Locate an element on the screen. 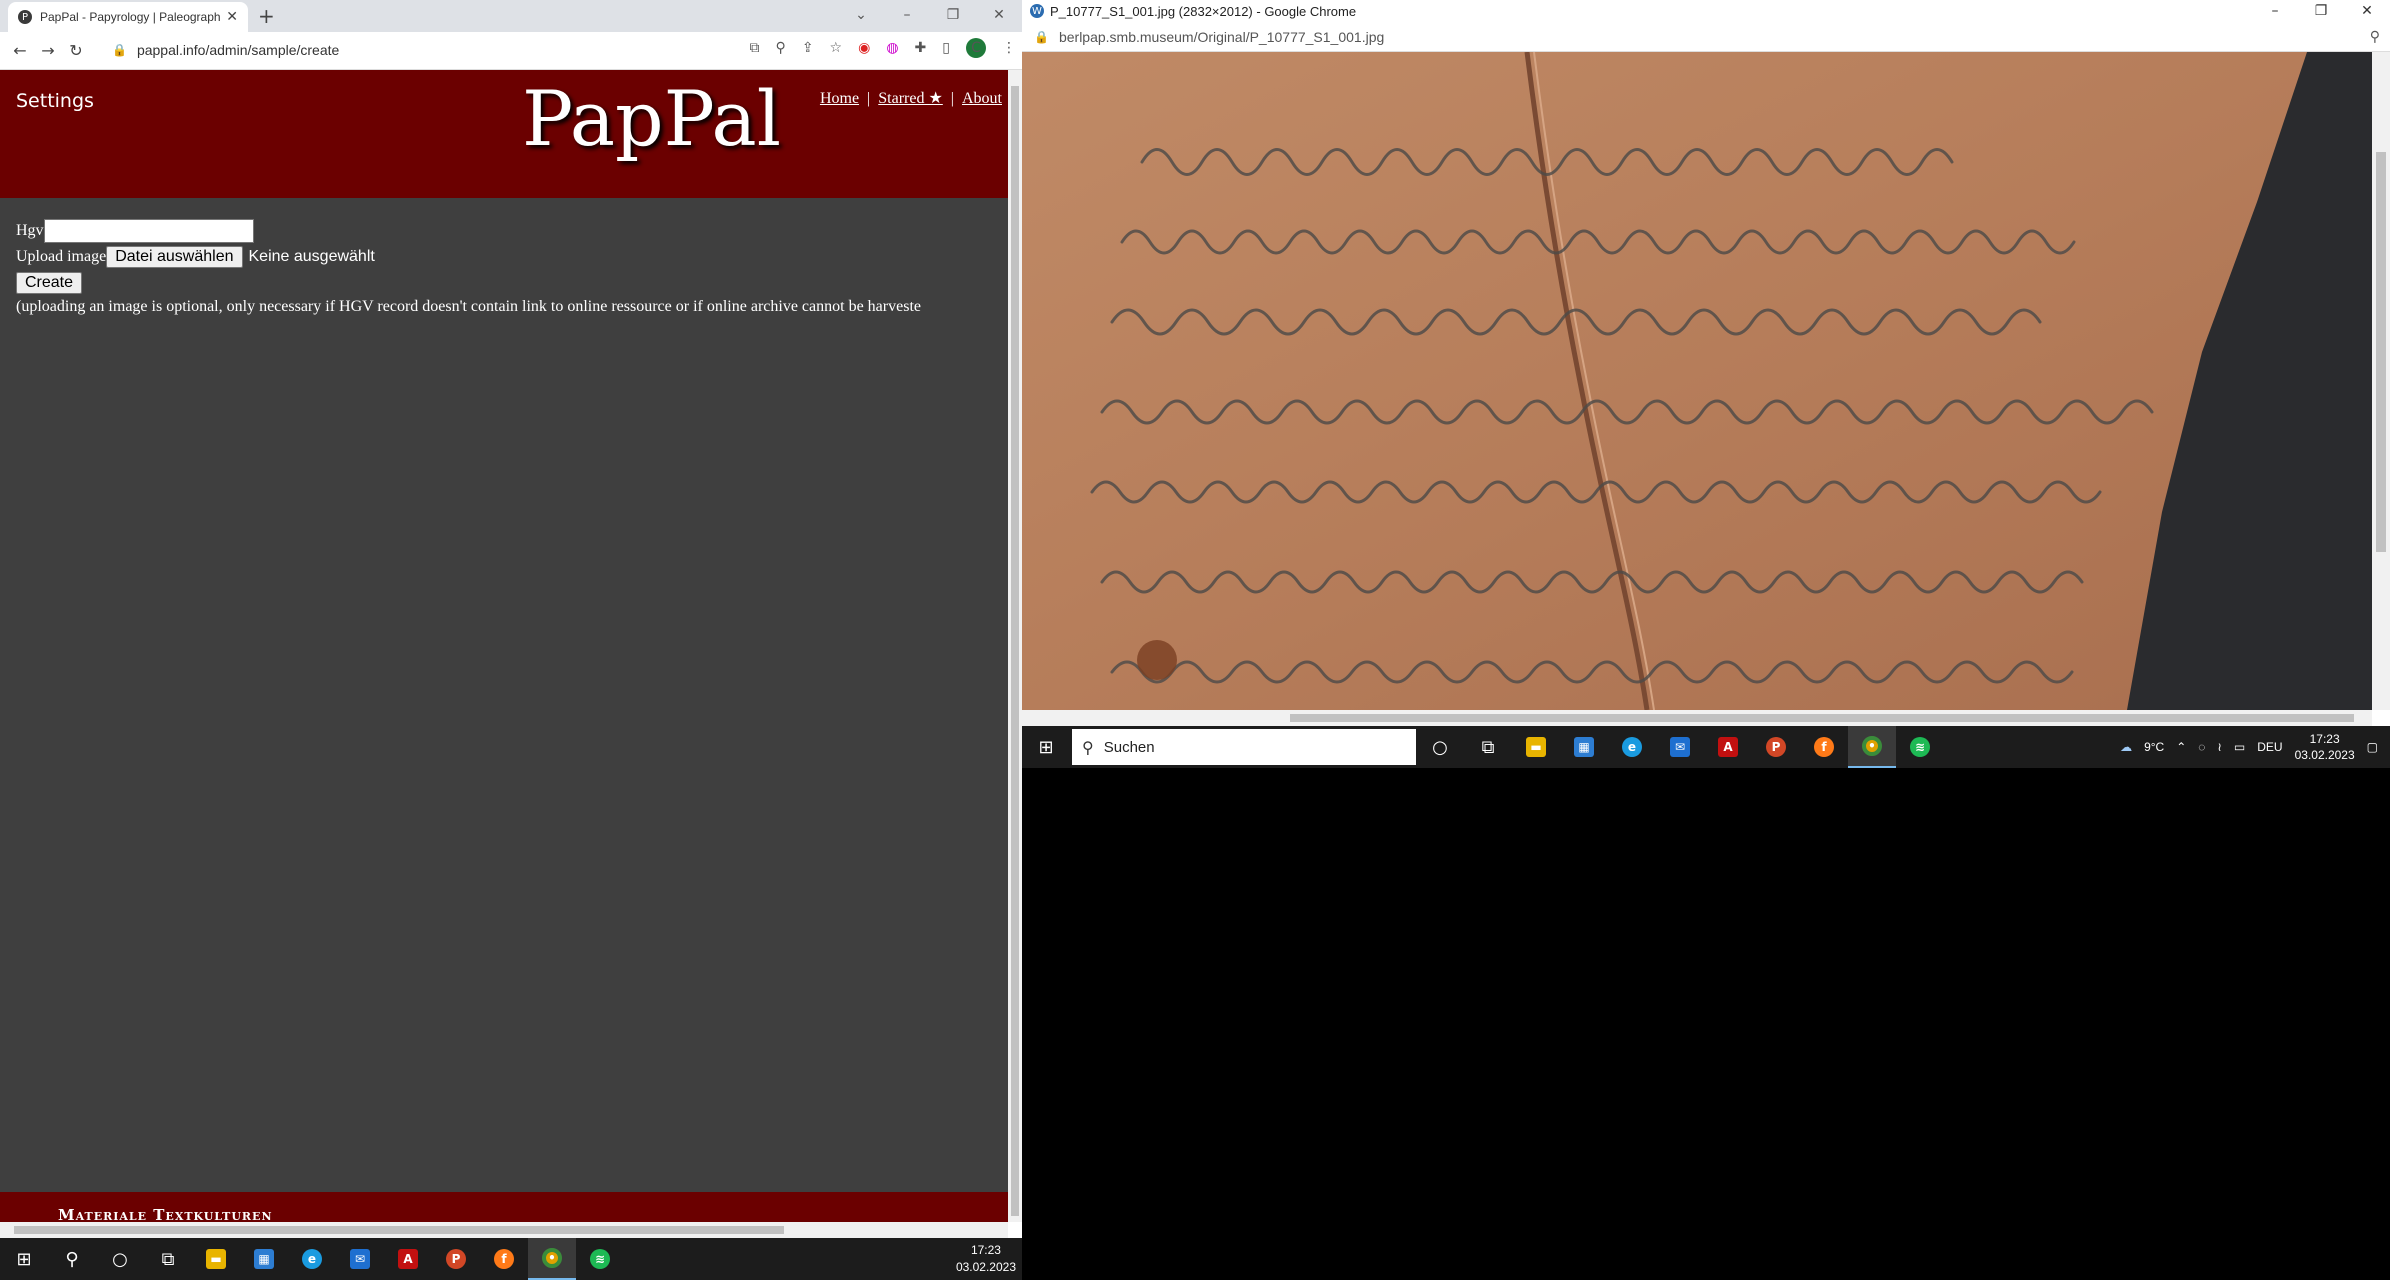 Image resolution: width=2390 pixels, height=1280 pixels. taskbar-apps: ○ ⧉ ▬ ▦ e ✉ A P f • ≋ is located at coordinates (1680, 747).